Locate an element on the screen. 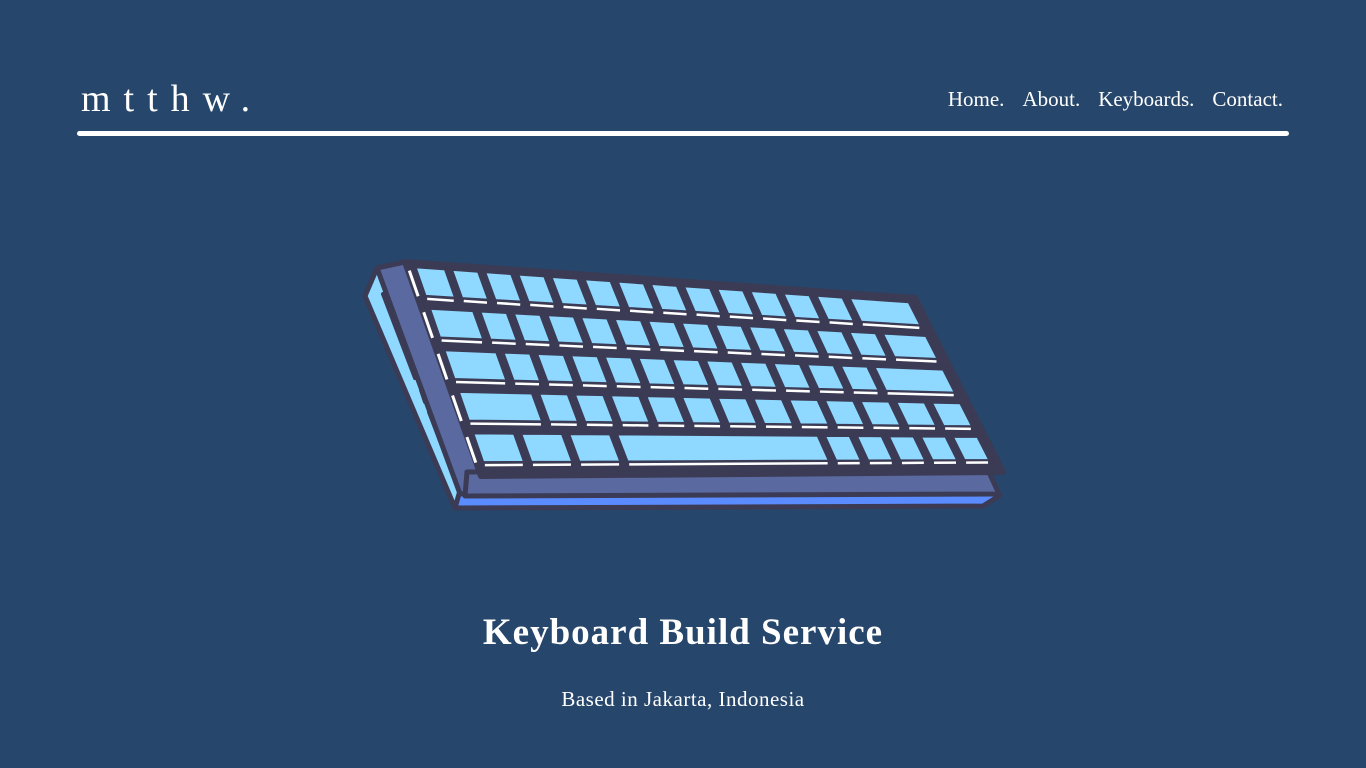 The width and height of the screenshot is (1366, 768). hero-title: Keyboard Build Service is located at coordinates (683, 632).